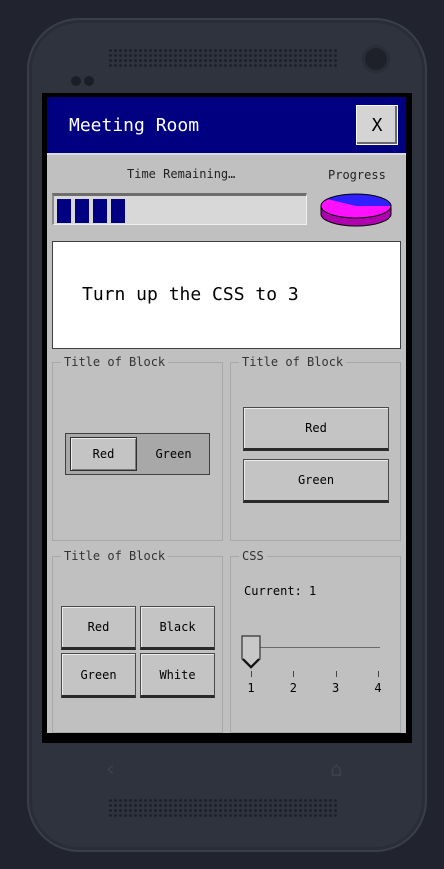  I want to click on slider-tick-label: 3, so click(336, 688).